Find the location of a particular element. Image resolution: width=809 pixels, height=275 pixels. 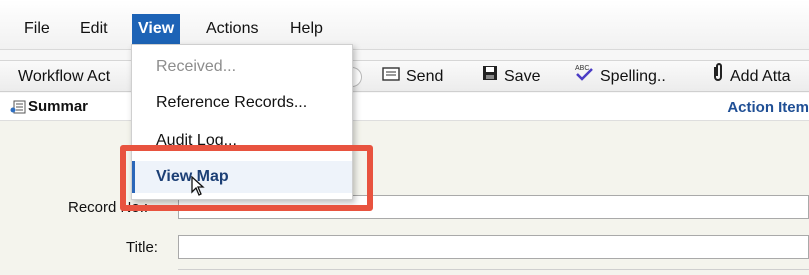

title-input is located at coordinates (493, 247).